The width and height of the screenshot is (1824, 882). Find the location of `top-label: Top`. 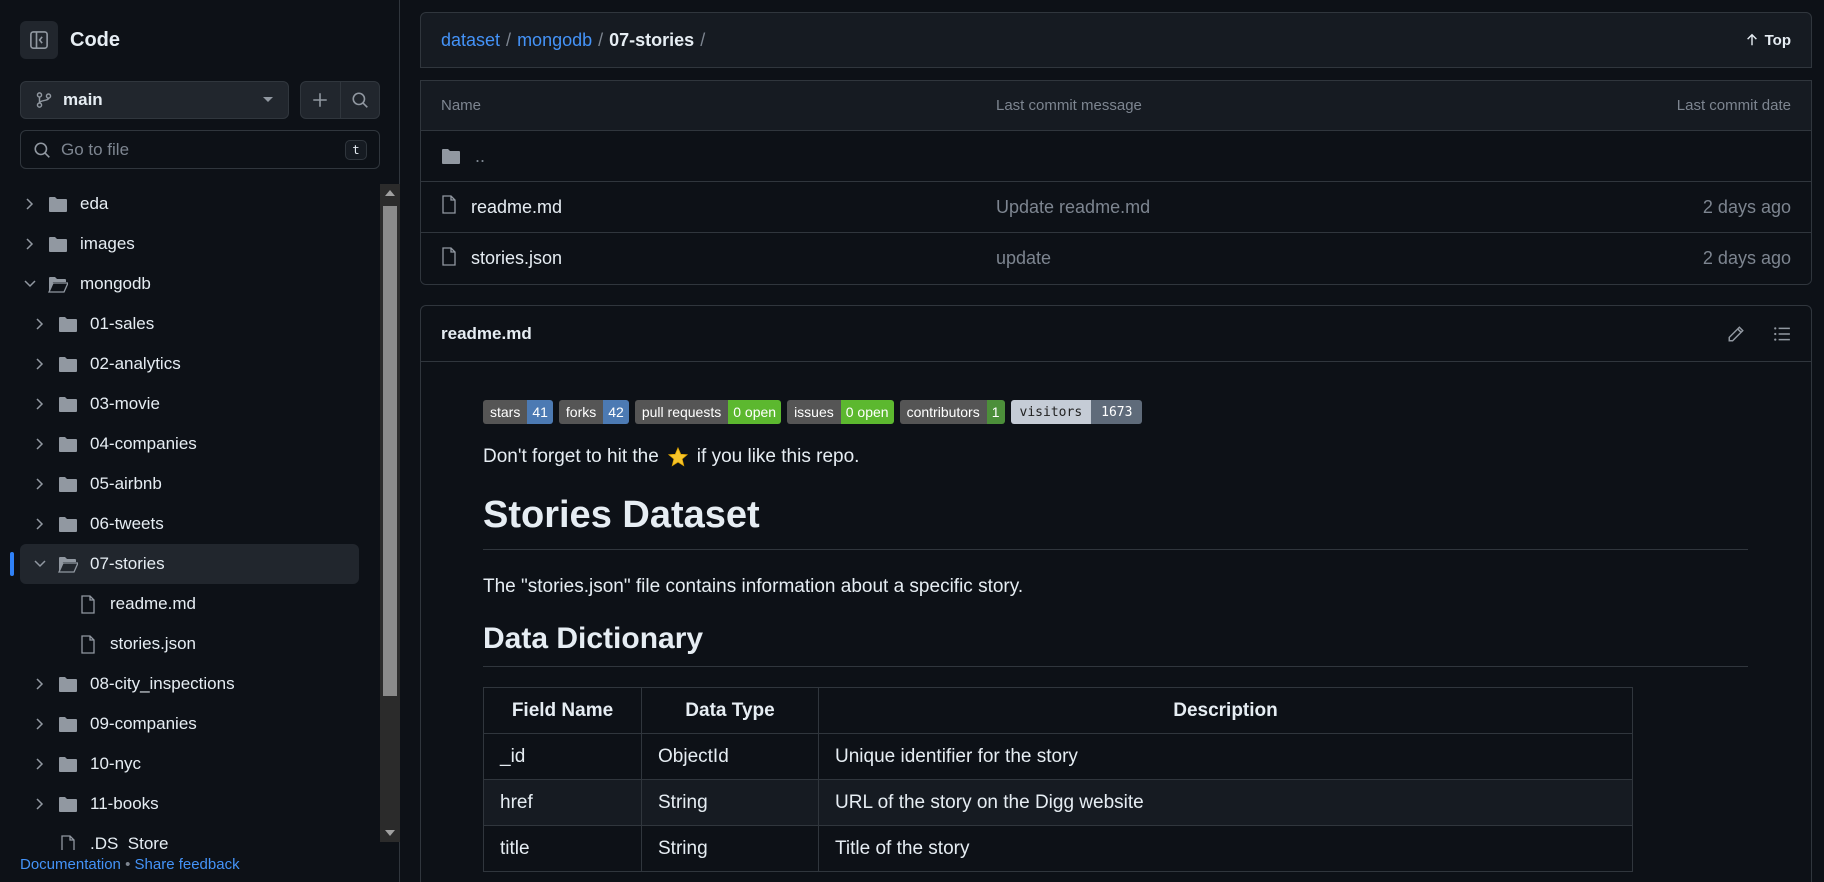

top-label: Top is located at coordinates (1777, 40).